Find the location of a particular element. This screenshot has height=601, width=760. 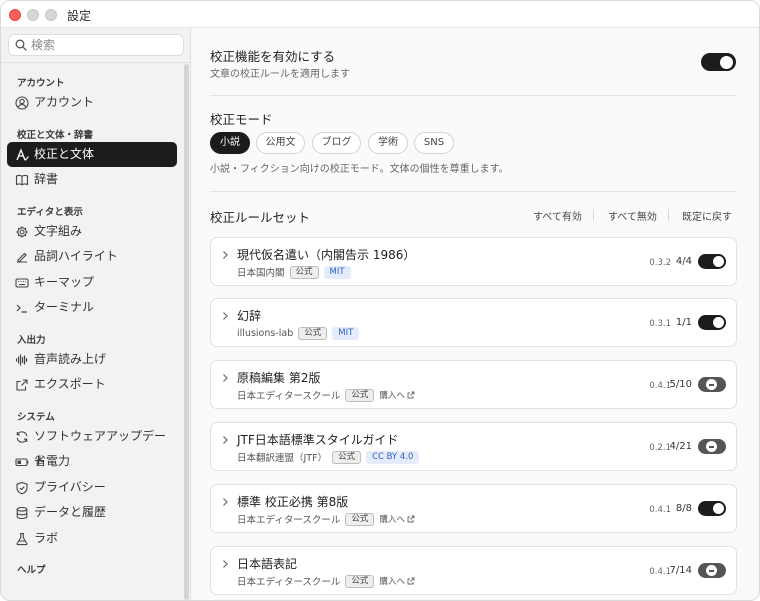

ruleset-name: 日本語表記 is located at coordinates (267, 564).